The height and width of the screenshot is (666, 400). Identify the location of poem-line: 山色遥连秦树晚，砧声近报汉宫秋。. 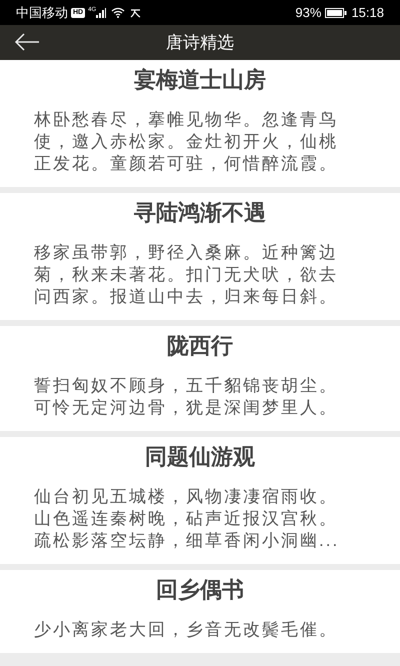
(186, 519).